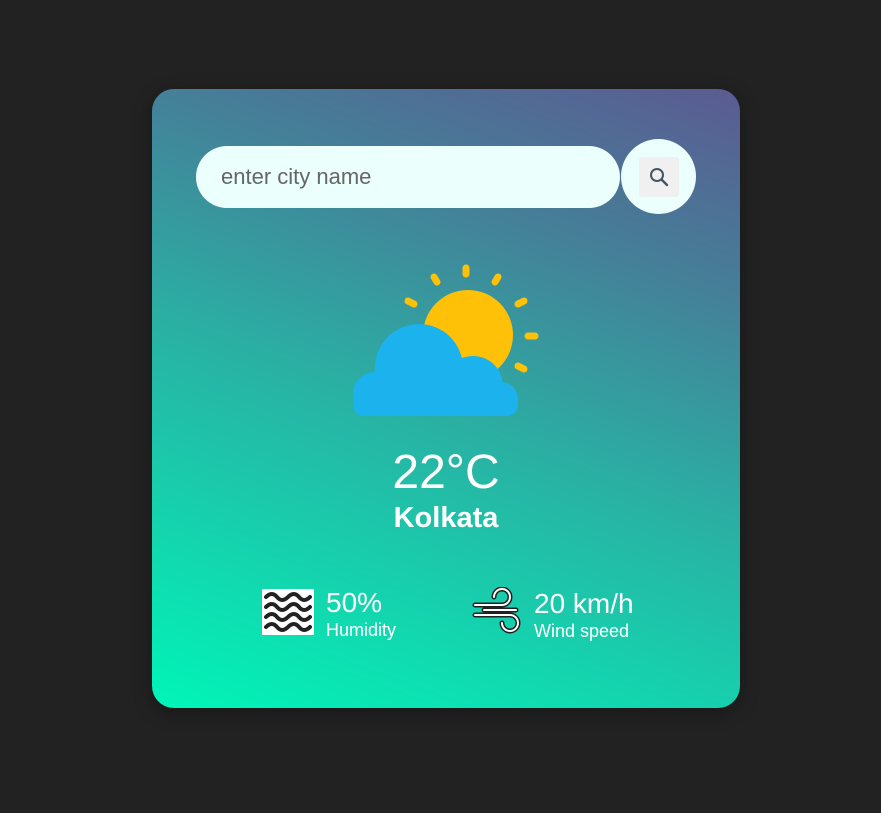  Describe the element at coordinates (582, 630) in the screenshot. I see `wind-label: Wind speed` at that location.